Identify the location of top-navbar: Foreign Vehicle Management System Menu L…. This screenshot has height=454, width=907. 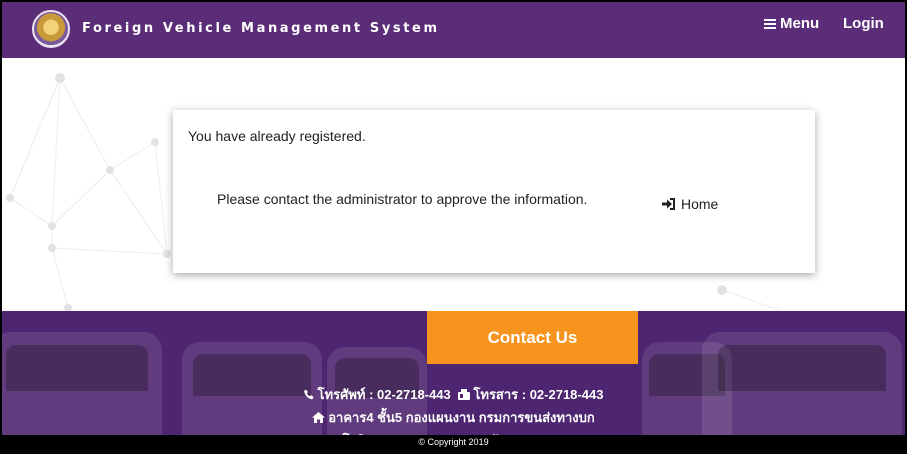
(453, 30).